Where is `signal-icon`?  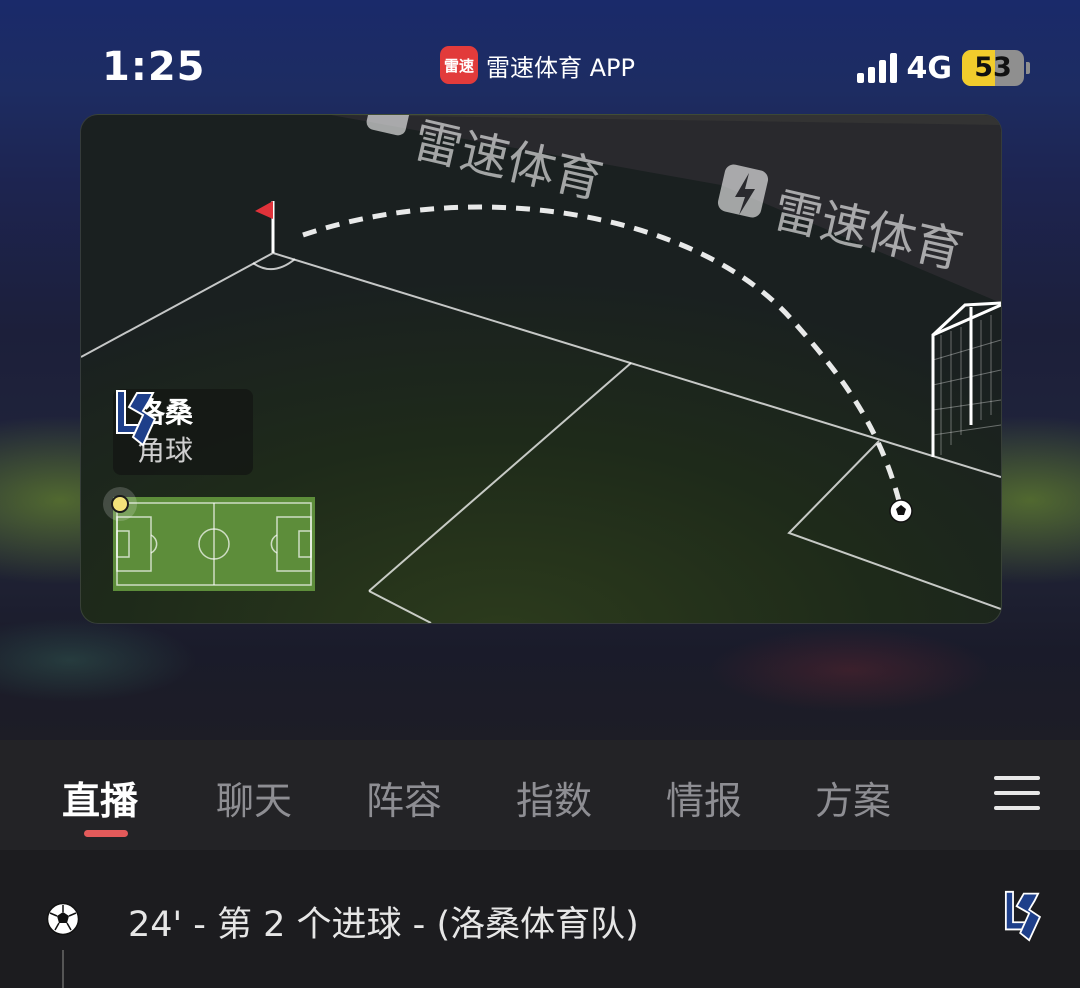 signal-icon is located at coordinates (876, 68).